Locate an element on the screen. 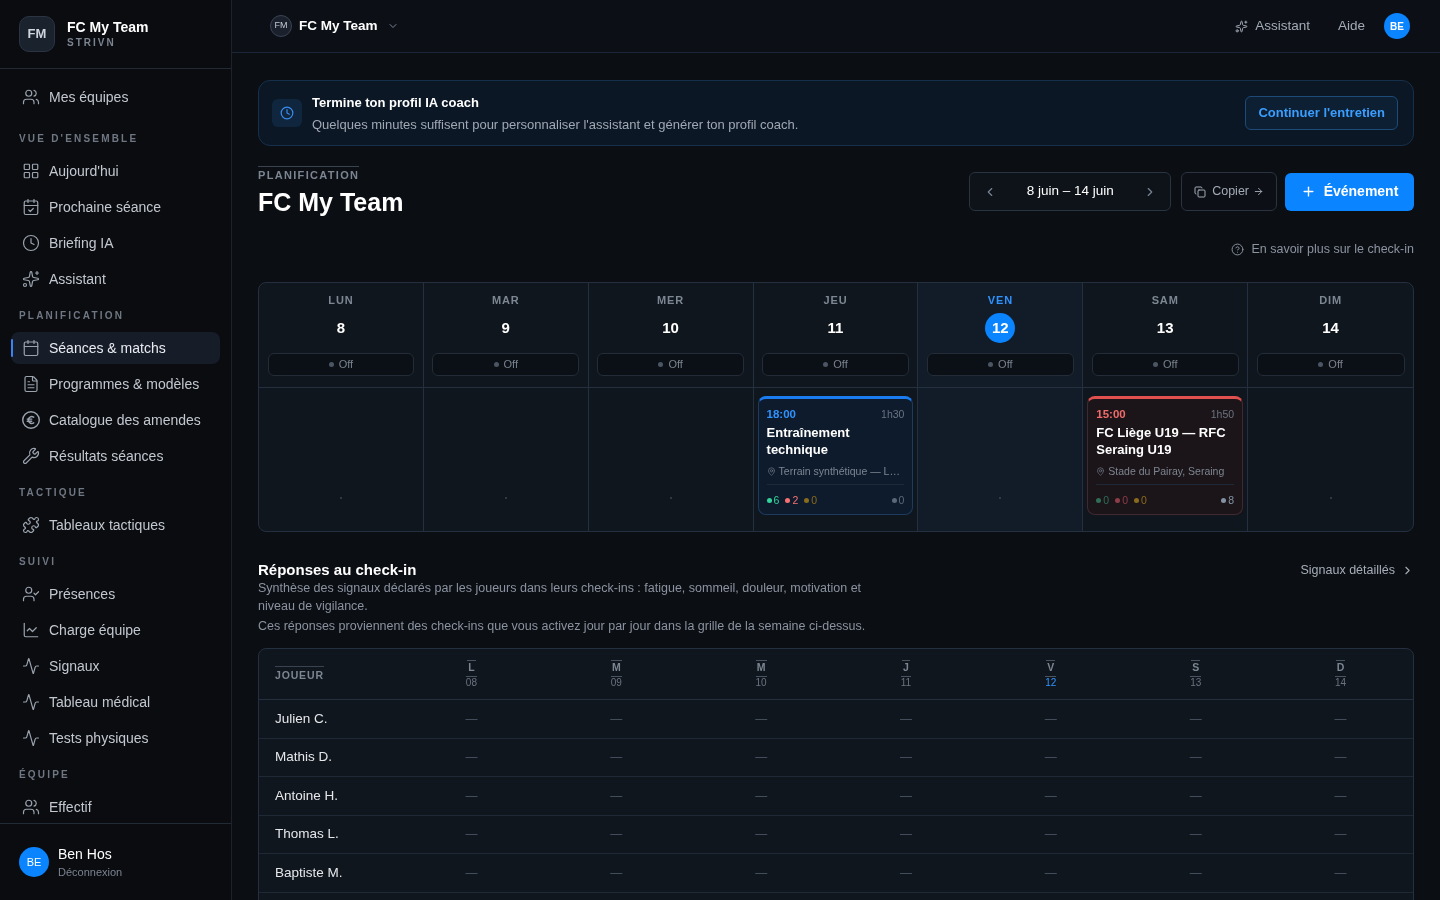  pulse-icon is located at coordinates (31, 702).